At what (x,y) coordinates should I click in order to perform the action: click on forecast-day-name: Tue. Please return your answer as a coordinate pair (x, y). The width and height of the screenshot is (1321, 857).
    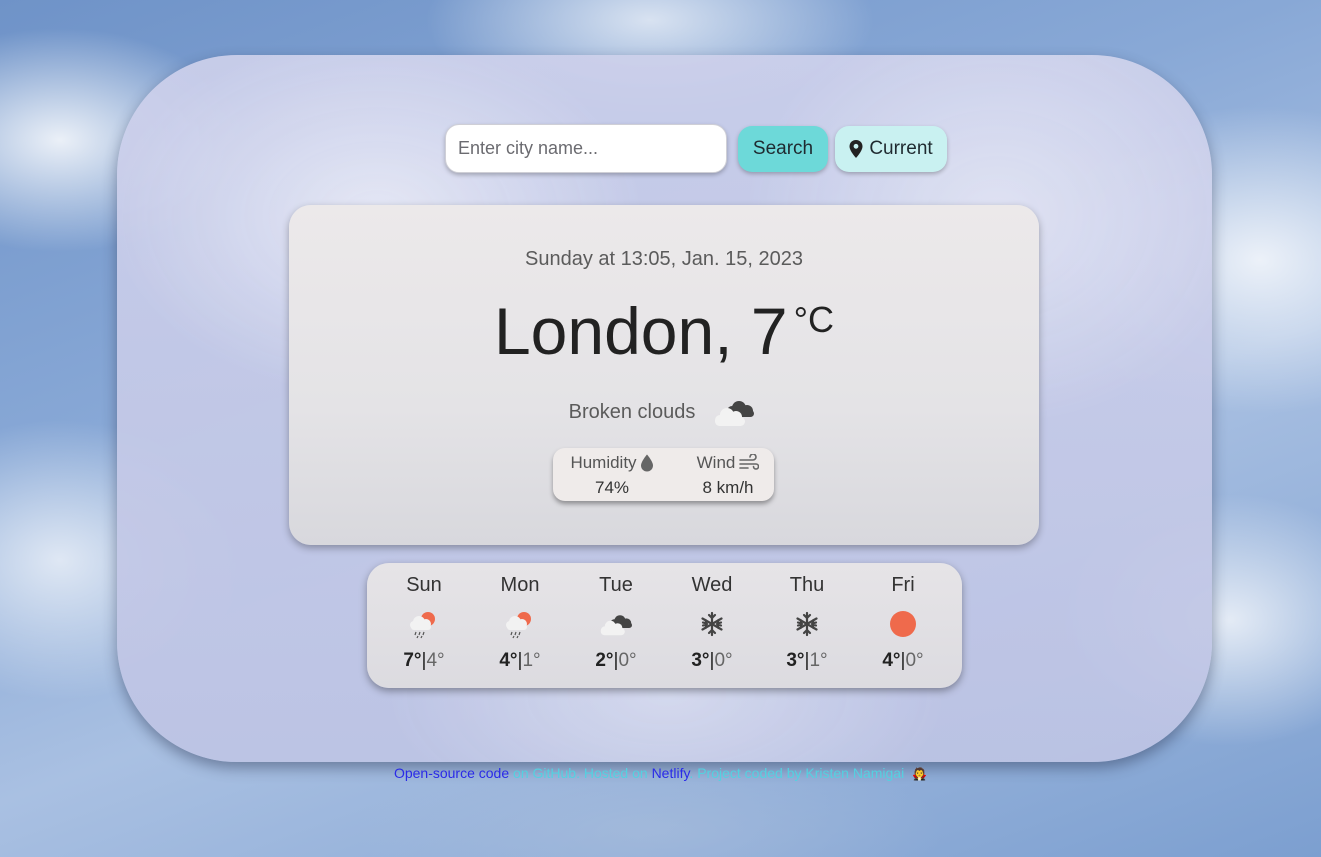
    Looking at the image, I should click on (616, 585).